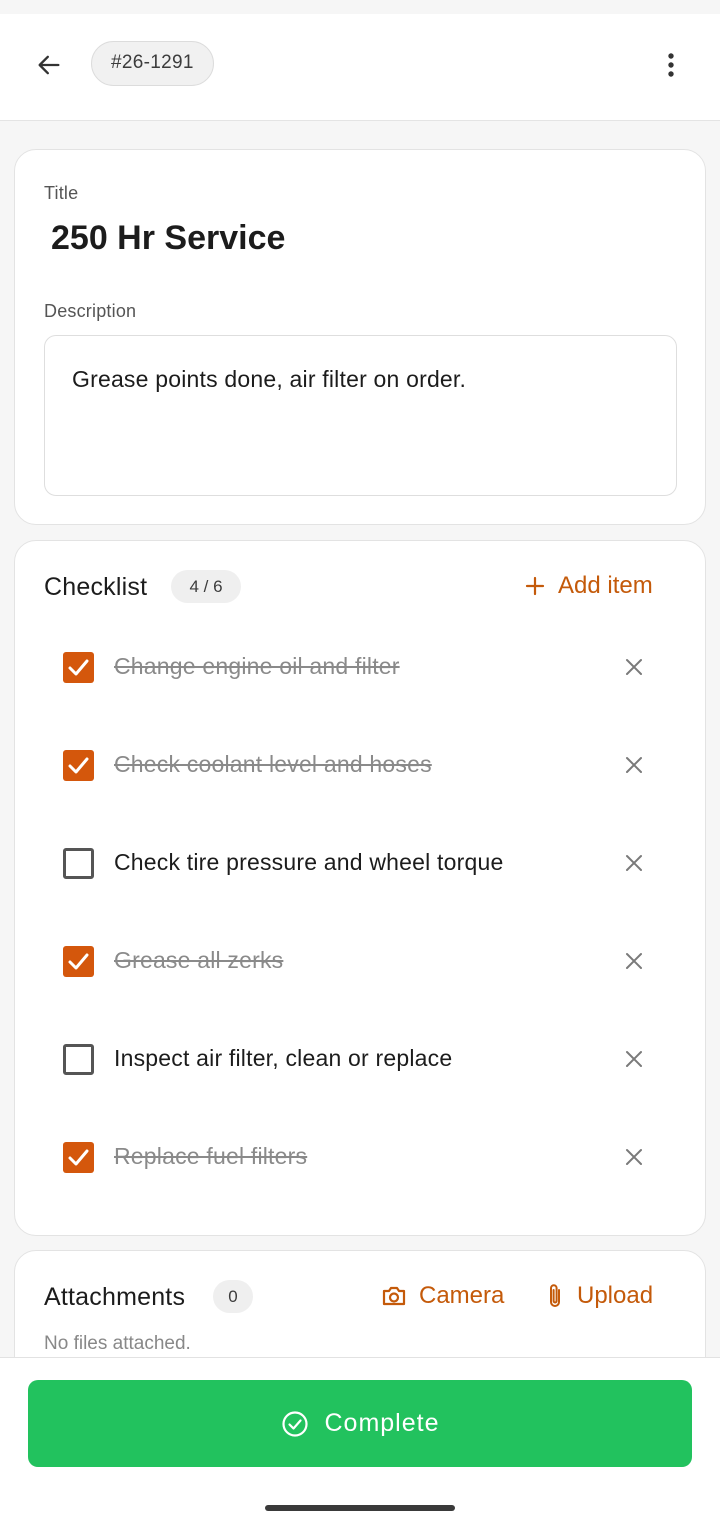 The height and width of the screenshot is (1529, 720). I want to click on camera-icon, so click(394, 1296).